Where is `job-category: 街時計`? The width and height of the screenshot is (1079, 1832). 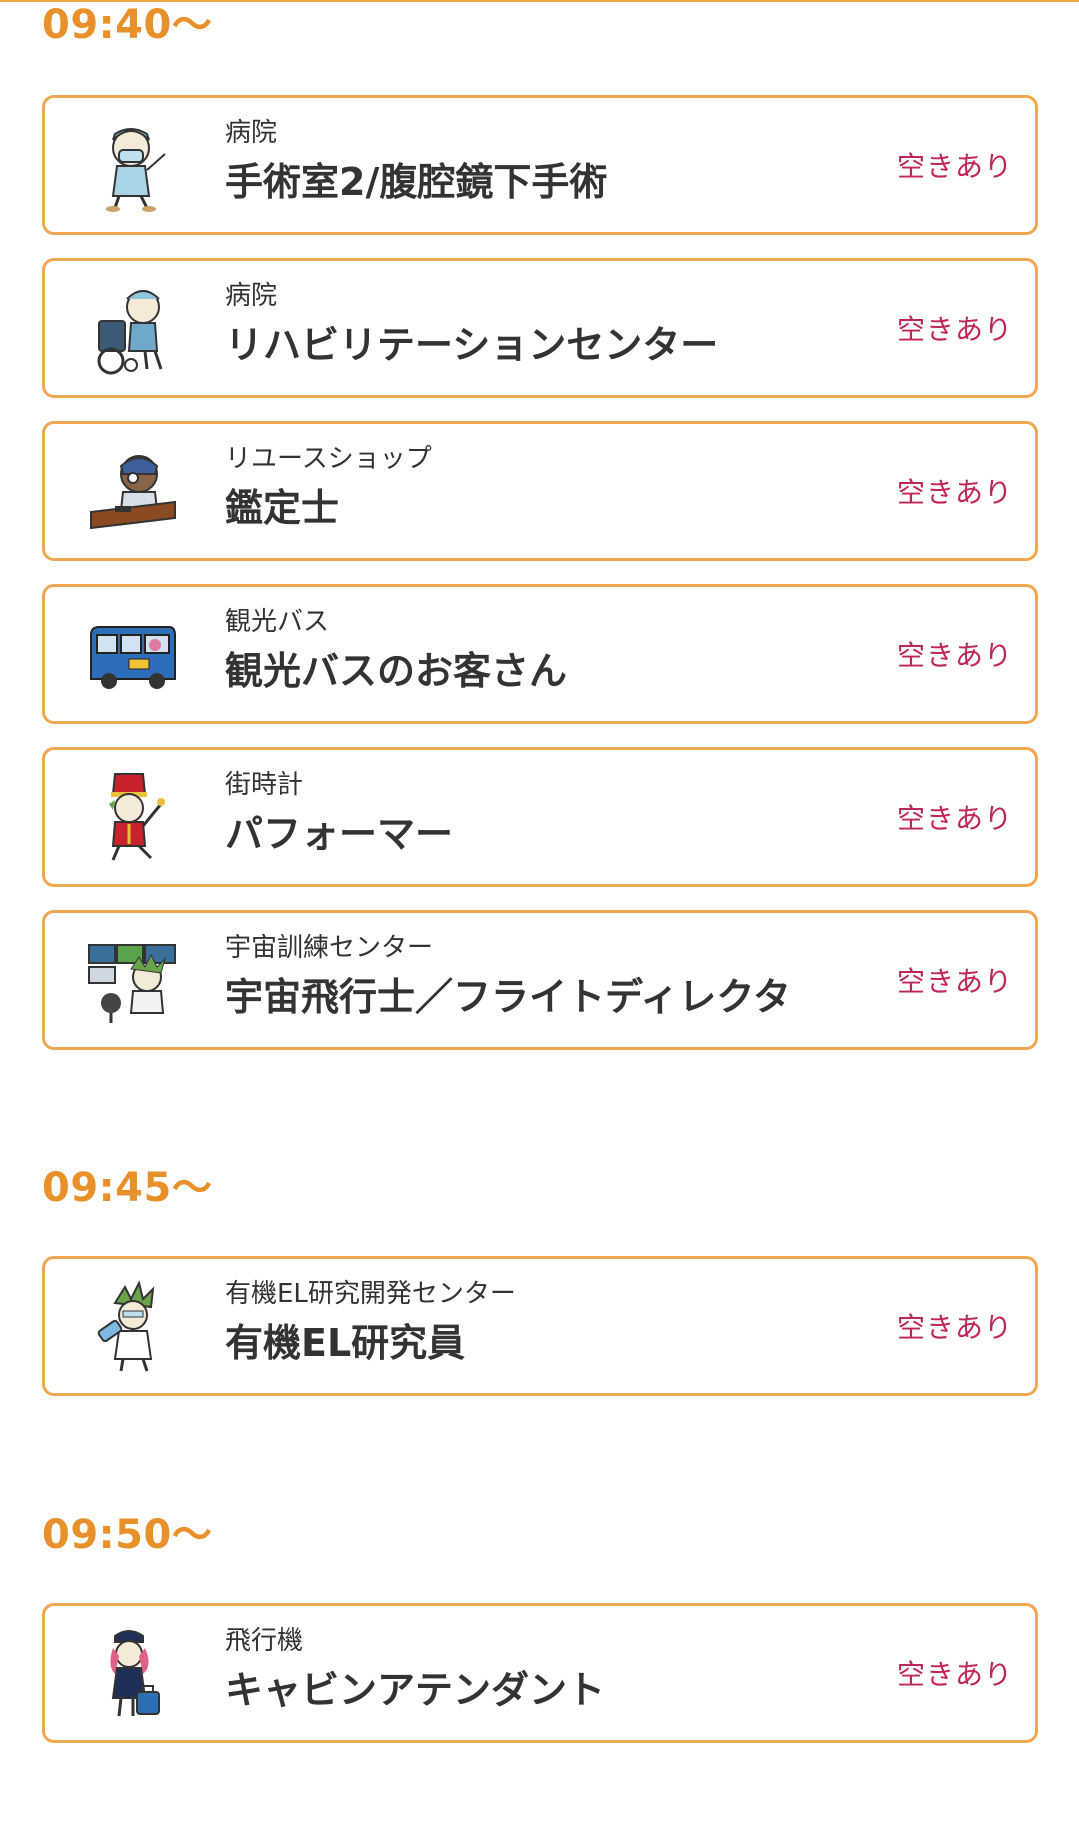
job-category: 街時計 is located at coordinates (264, 785).